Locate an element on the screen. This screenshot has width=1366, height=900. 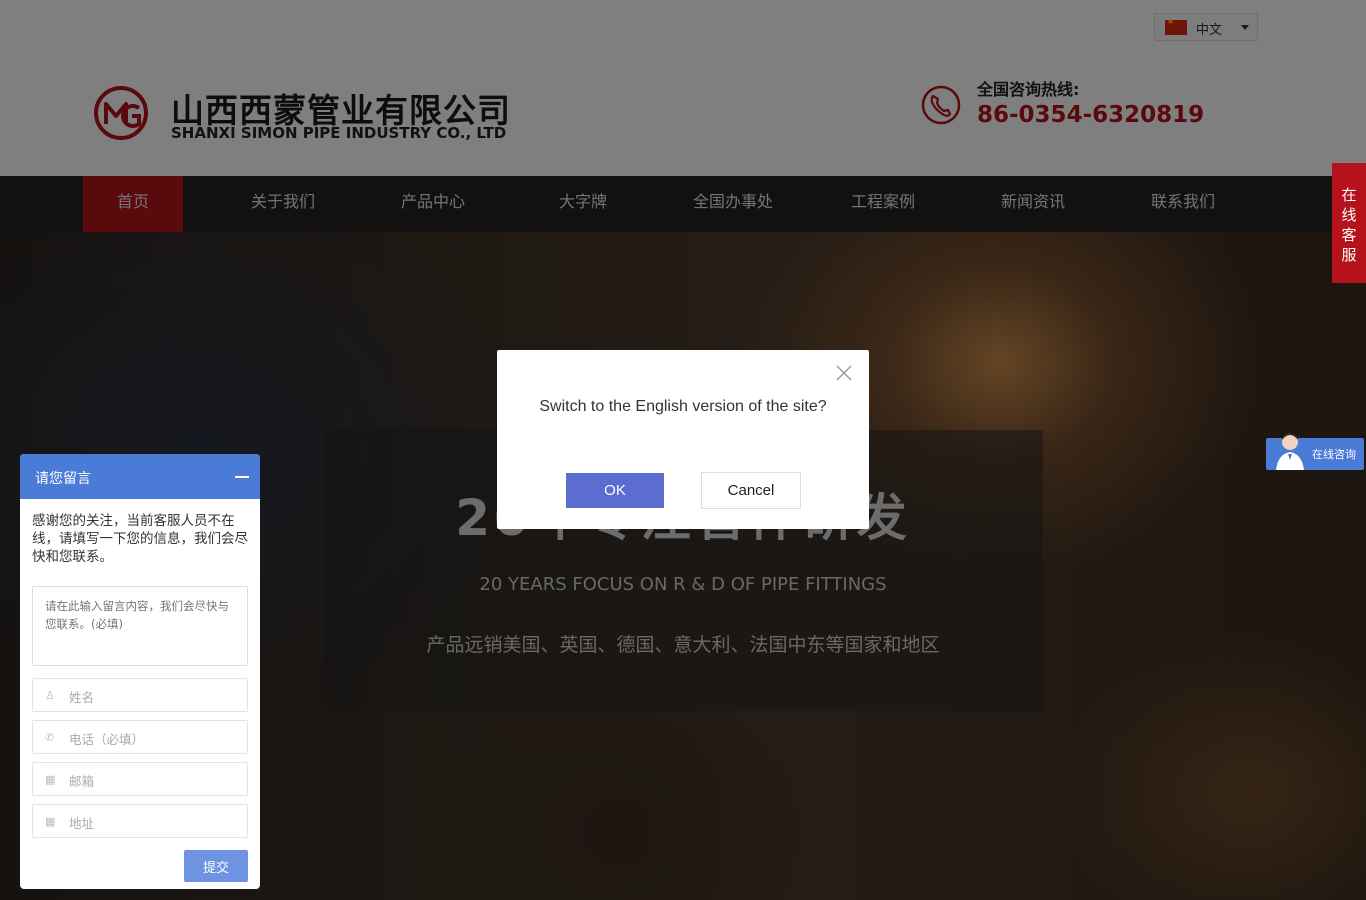
consult-label: 在线咨询 is located at coordinates (1334, 454).